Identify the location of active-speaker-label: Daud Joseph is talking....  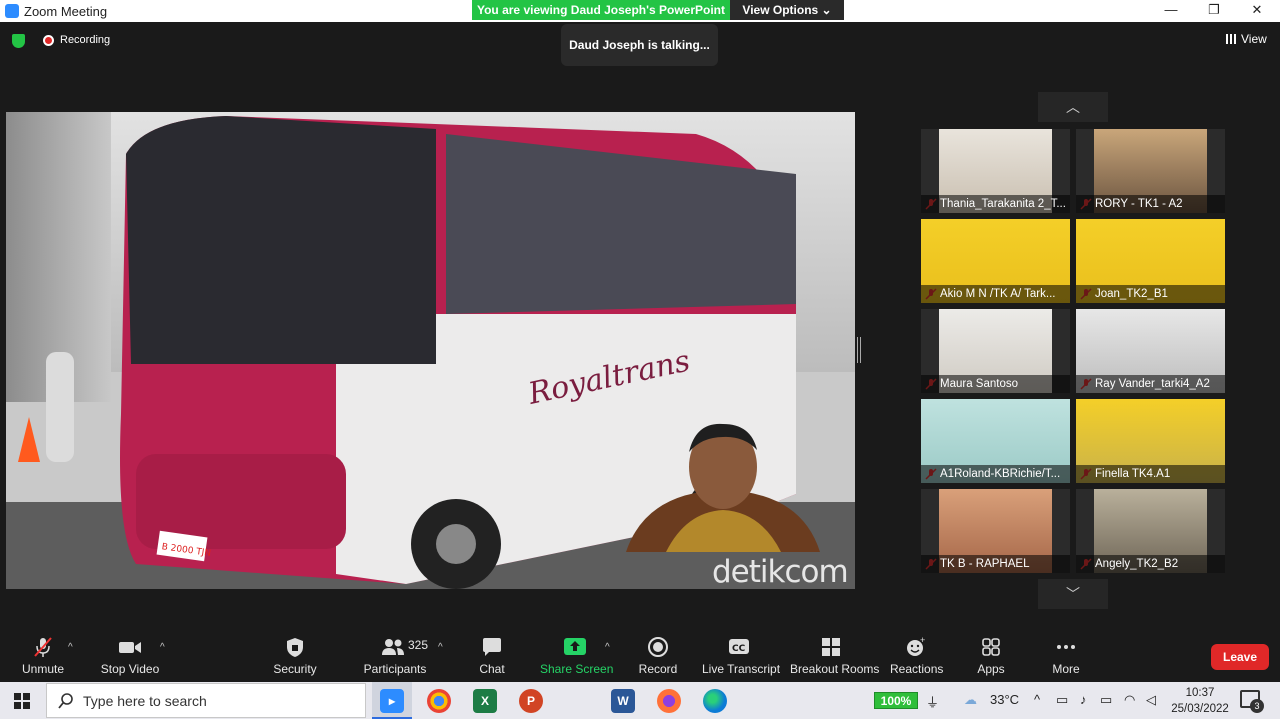
(639, 45).